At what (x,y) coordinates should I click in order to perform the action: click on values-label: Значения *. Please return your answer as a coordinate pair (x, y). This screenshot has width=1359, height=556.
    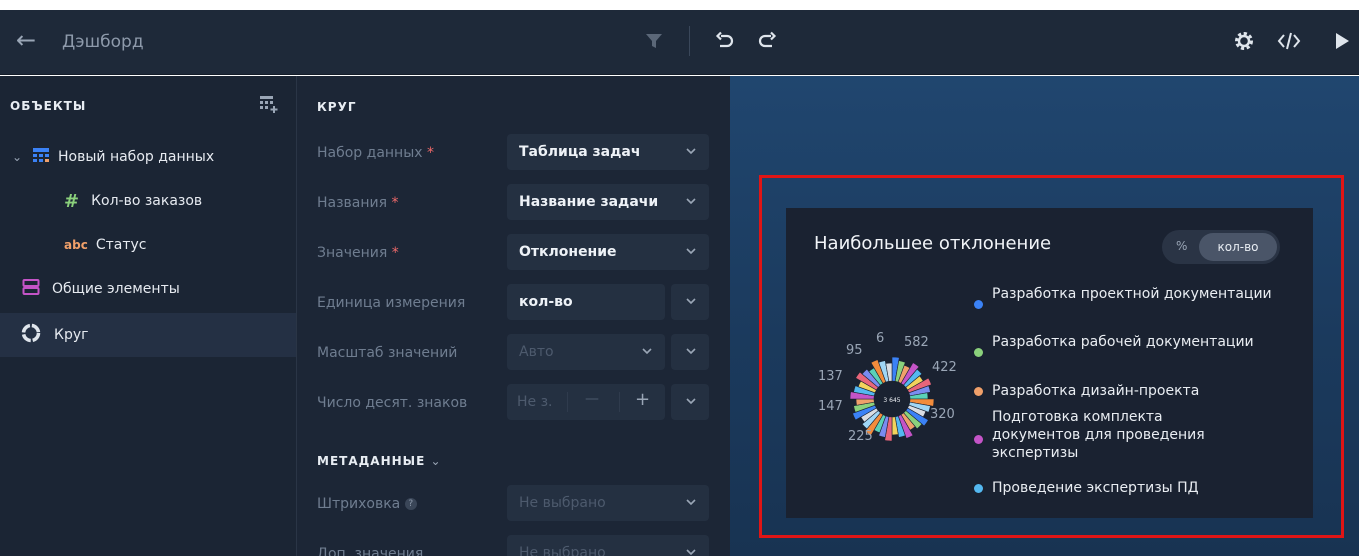
    Looking at the image, I should click on (358, 253).